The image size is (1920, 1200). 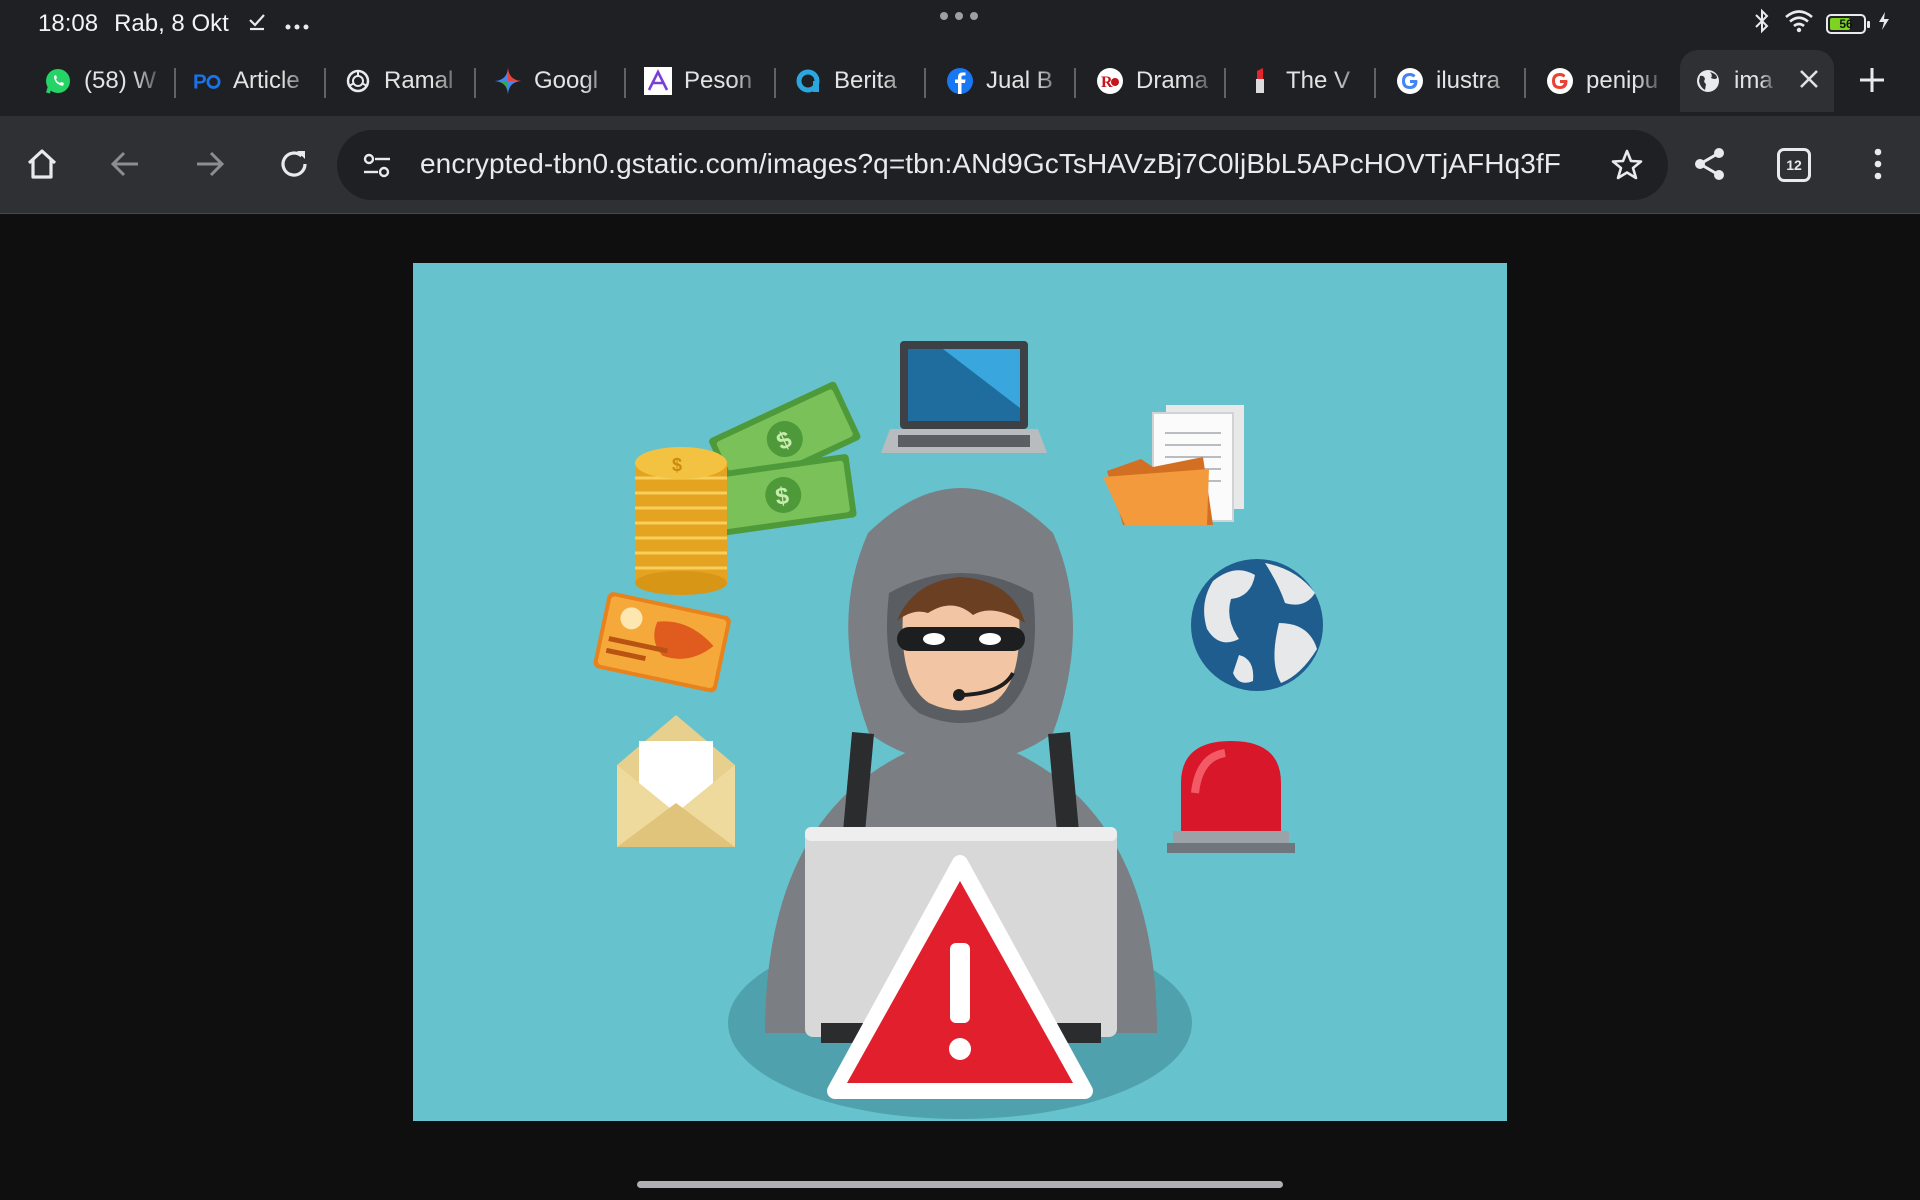 I want to click on reload-button, so click(x=294, y=166).